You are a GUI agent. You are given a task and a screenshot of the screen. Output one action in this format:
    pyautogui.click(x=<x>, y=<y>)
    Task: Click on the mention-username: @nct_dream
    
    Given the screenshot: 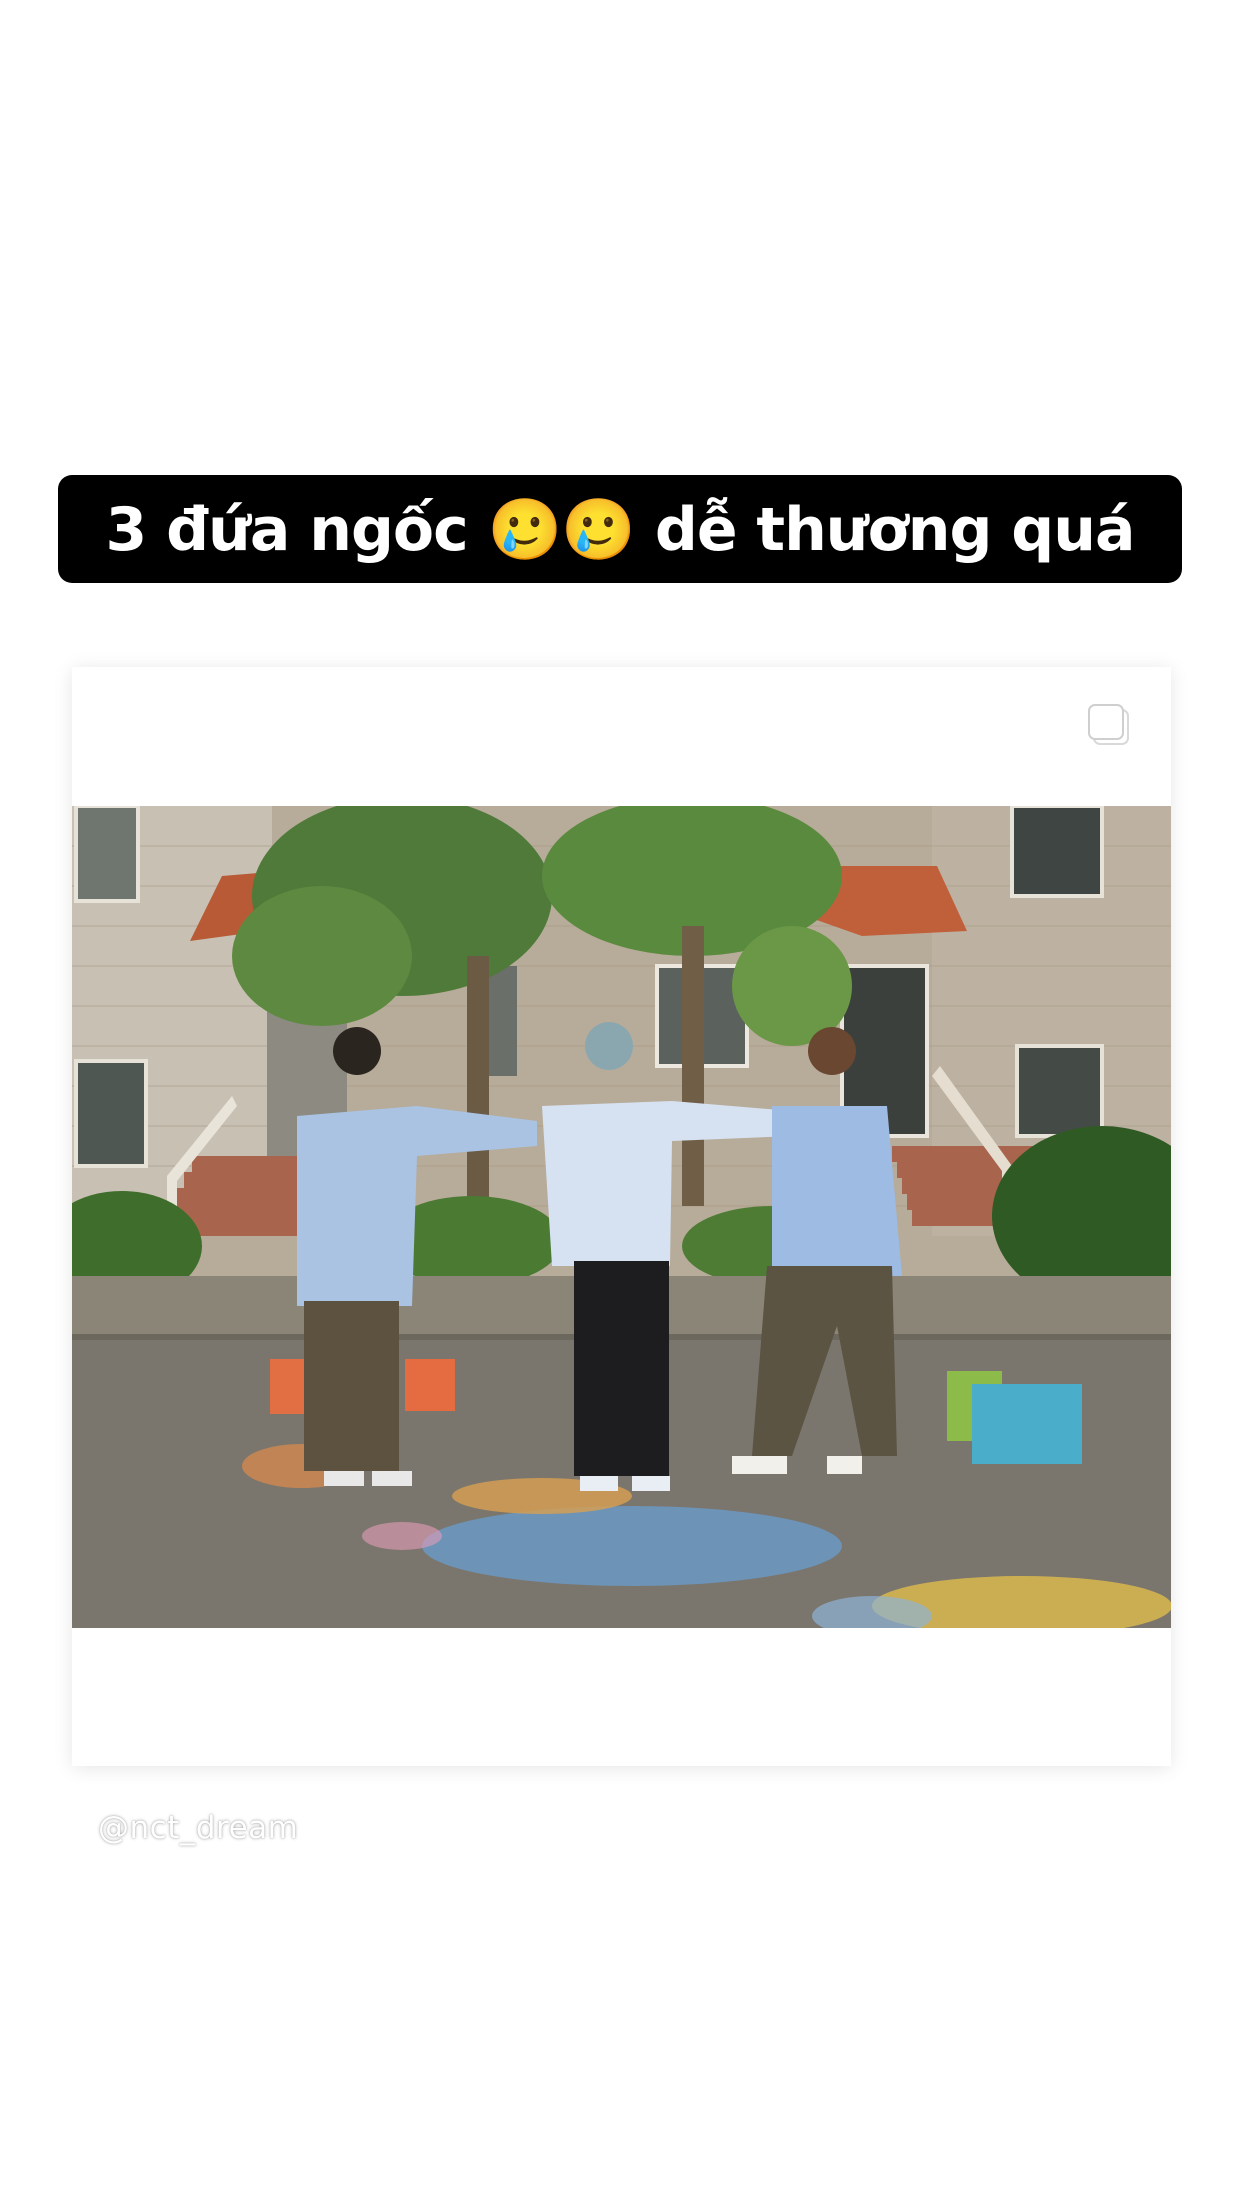 What is the action you would take?
    pyautogui.click(x=198, y=1828)
    